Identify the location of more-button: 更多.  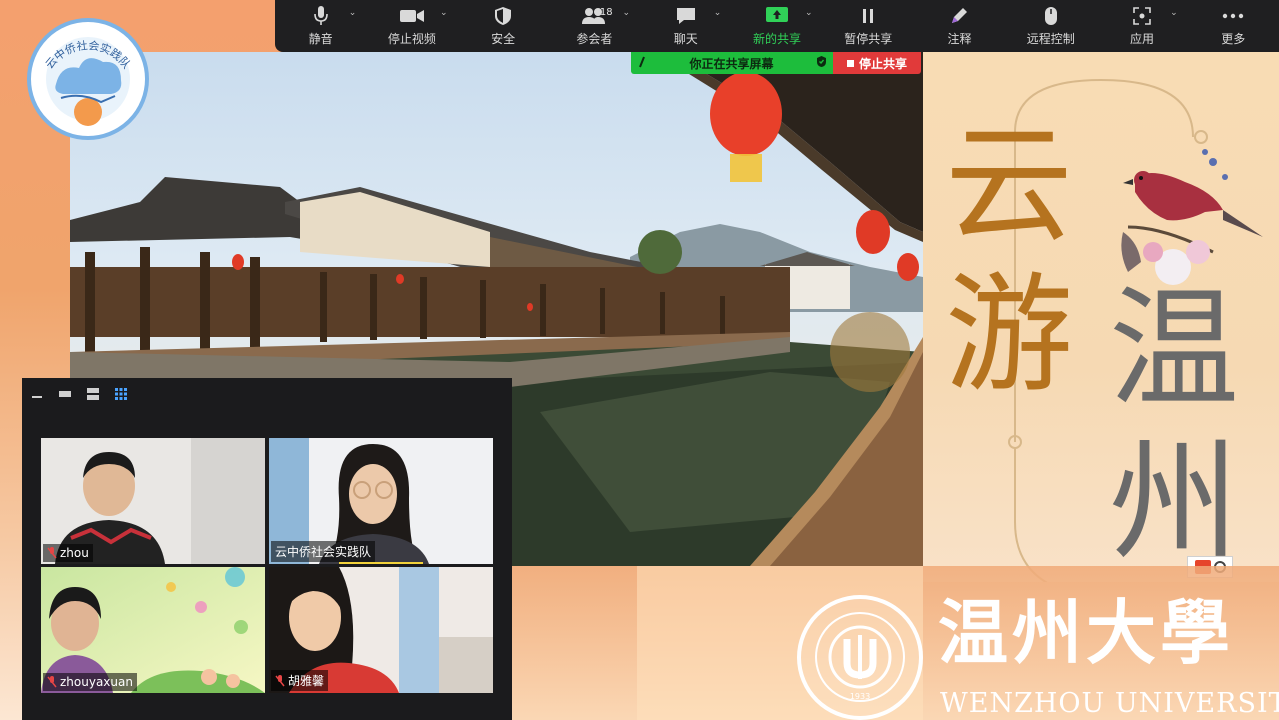
(1233, 26).